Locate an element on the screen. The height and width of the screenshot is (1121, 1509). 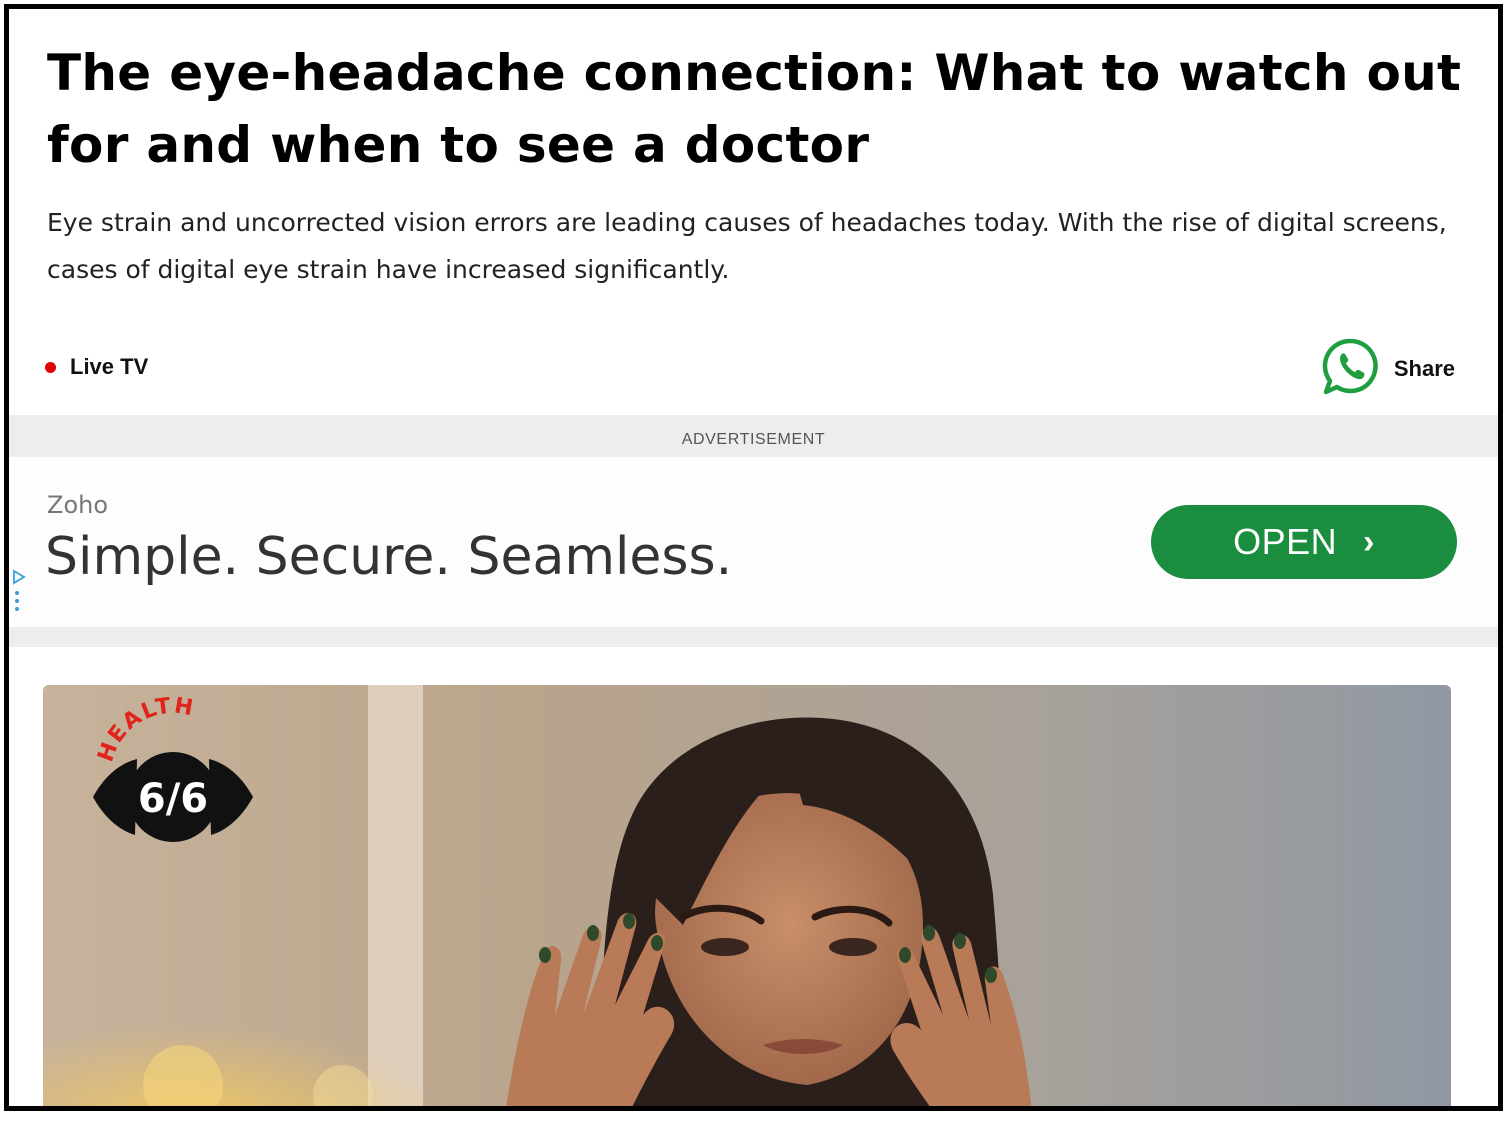
health-66-logo: HEALTH 6/6 is located at coordinates (173, 777).